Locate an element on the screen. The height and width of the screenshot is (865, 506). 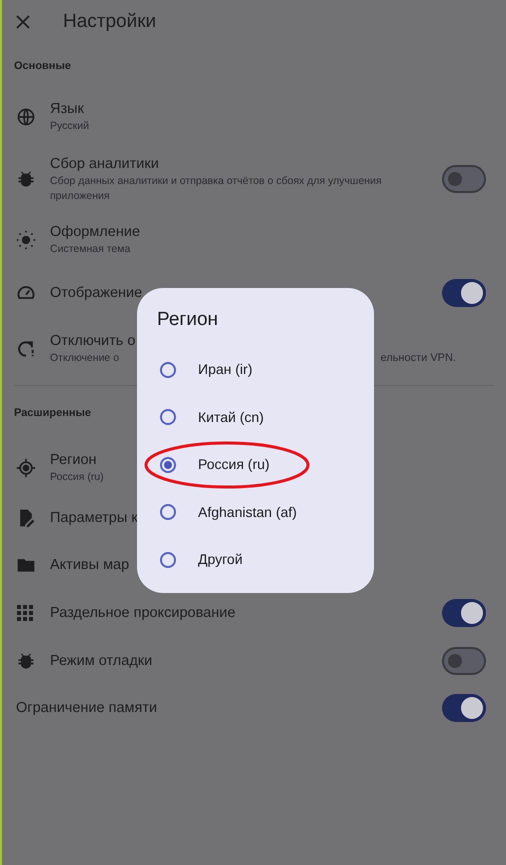
item-subtitle: Системная тема is located at coordinates (90, 249).